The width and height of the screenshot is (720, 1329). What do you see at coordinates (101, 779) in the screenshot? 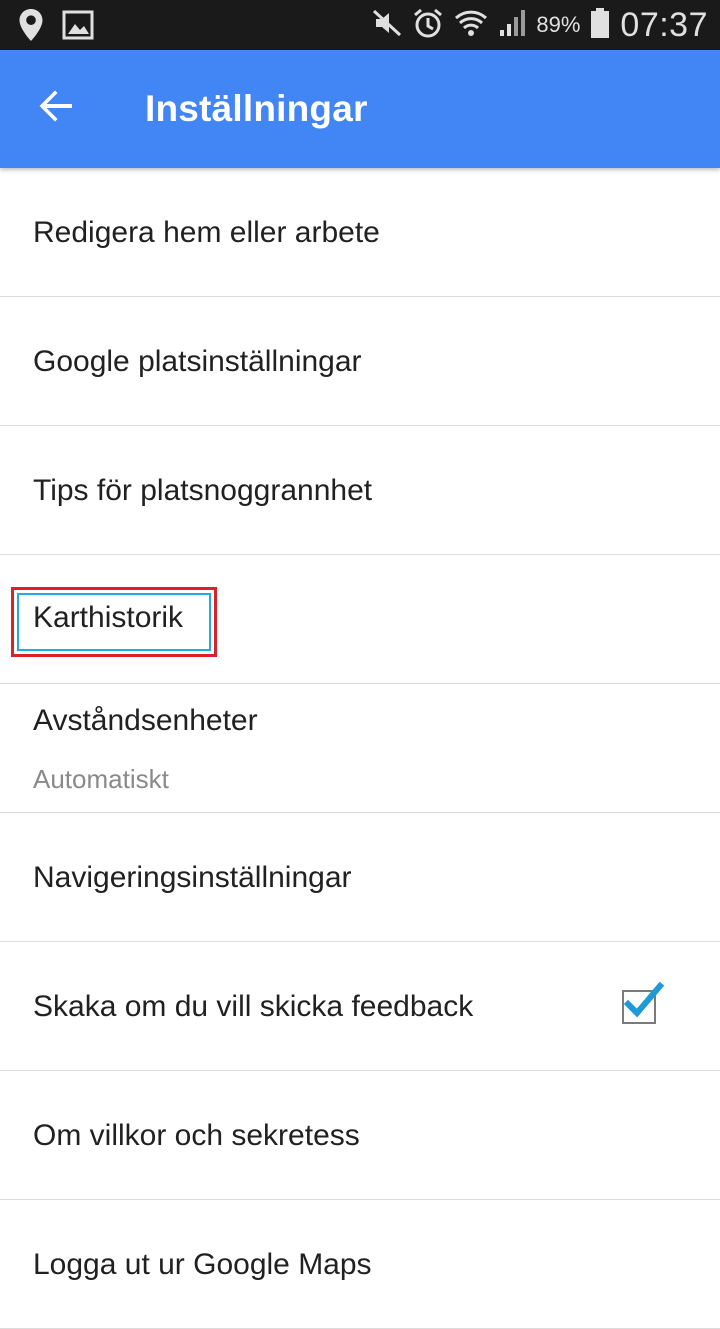
I see `setting-sublabel: Automatiskt` at bounding box center [101, 779].